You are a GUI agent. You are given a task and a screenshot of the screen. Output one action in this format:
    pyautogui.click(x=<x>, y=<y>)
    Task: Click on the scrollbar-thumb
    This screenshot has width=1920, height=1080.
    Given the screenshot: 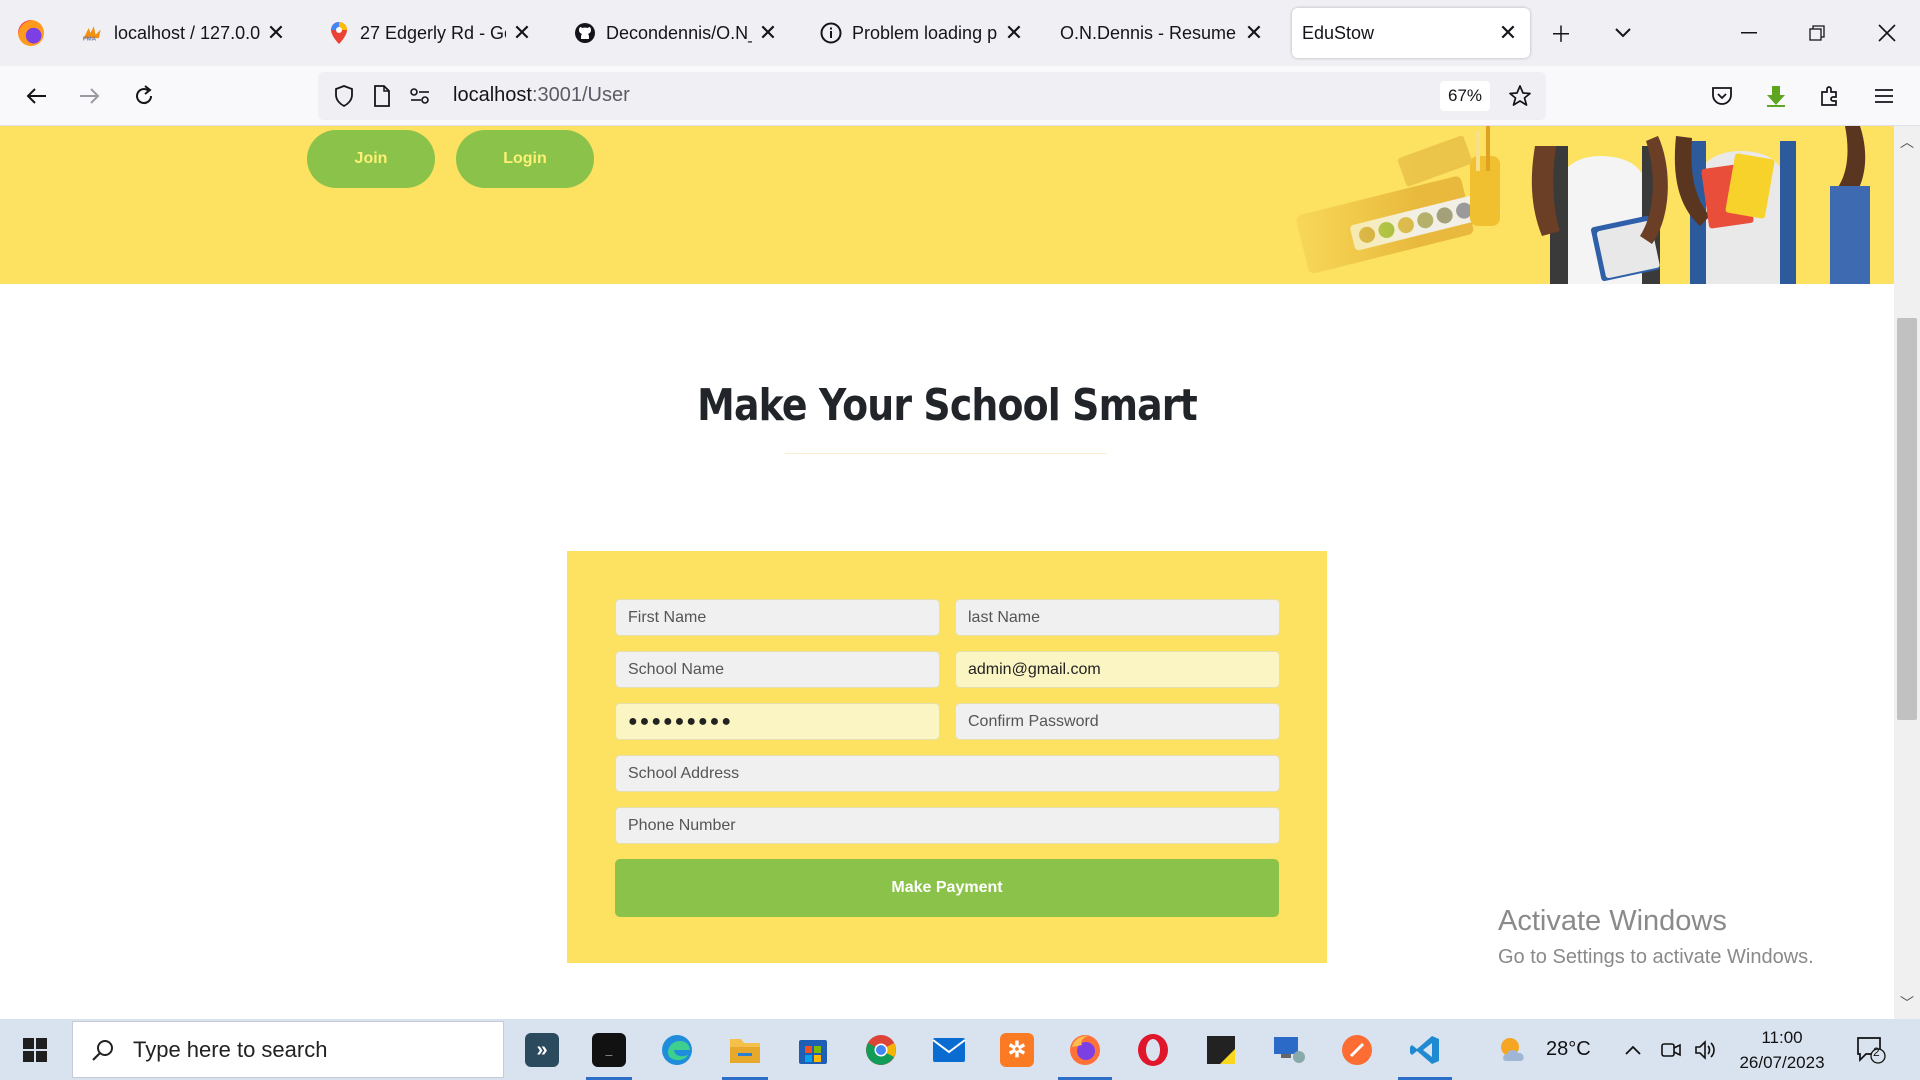 What is the action you would take?
    pyautogui.click(x=1907, y=519)
    